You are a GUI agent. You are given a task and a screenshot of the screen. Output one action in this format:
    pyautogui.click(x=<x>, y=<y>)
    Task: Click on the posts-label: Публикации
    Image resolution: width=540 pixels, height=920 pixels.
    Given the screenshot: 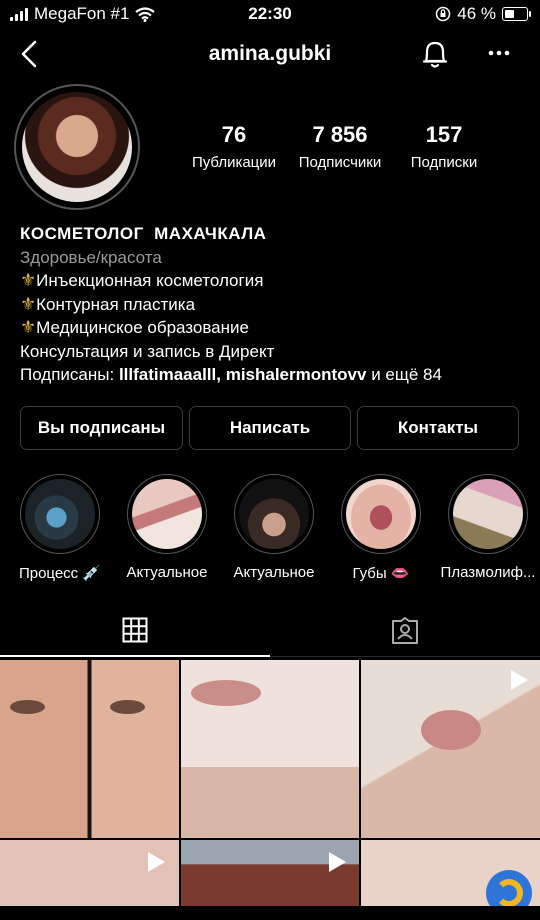 What is the action you would take?
    pyautogui.click(x=234, y=162)
    